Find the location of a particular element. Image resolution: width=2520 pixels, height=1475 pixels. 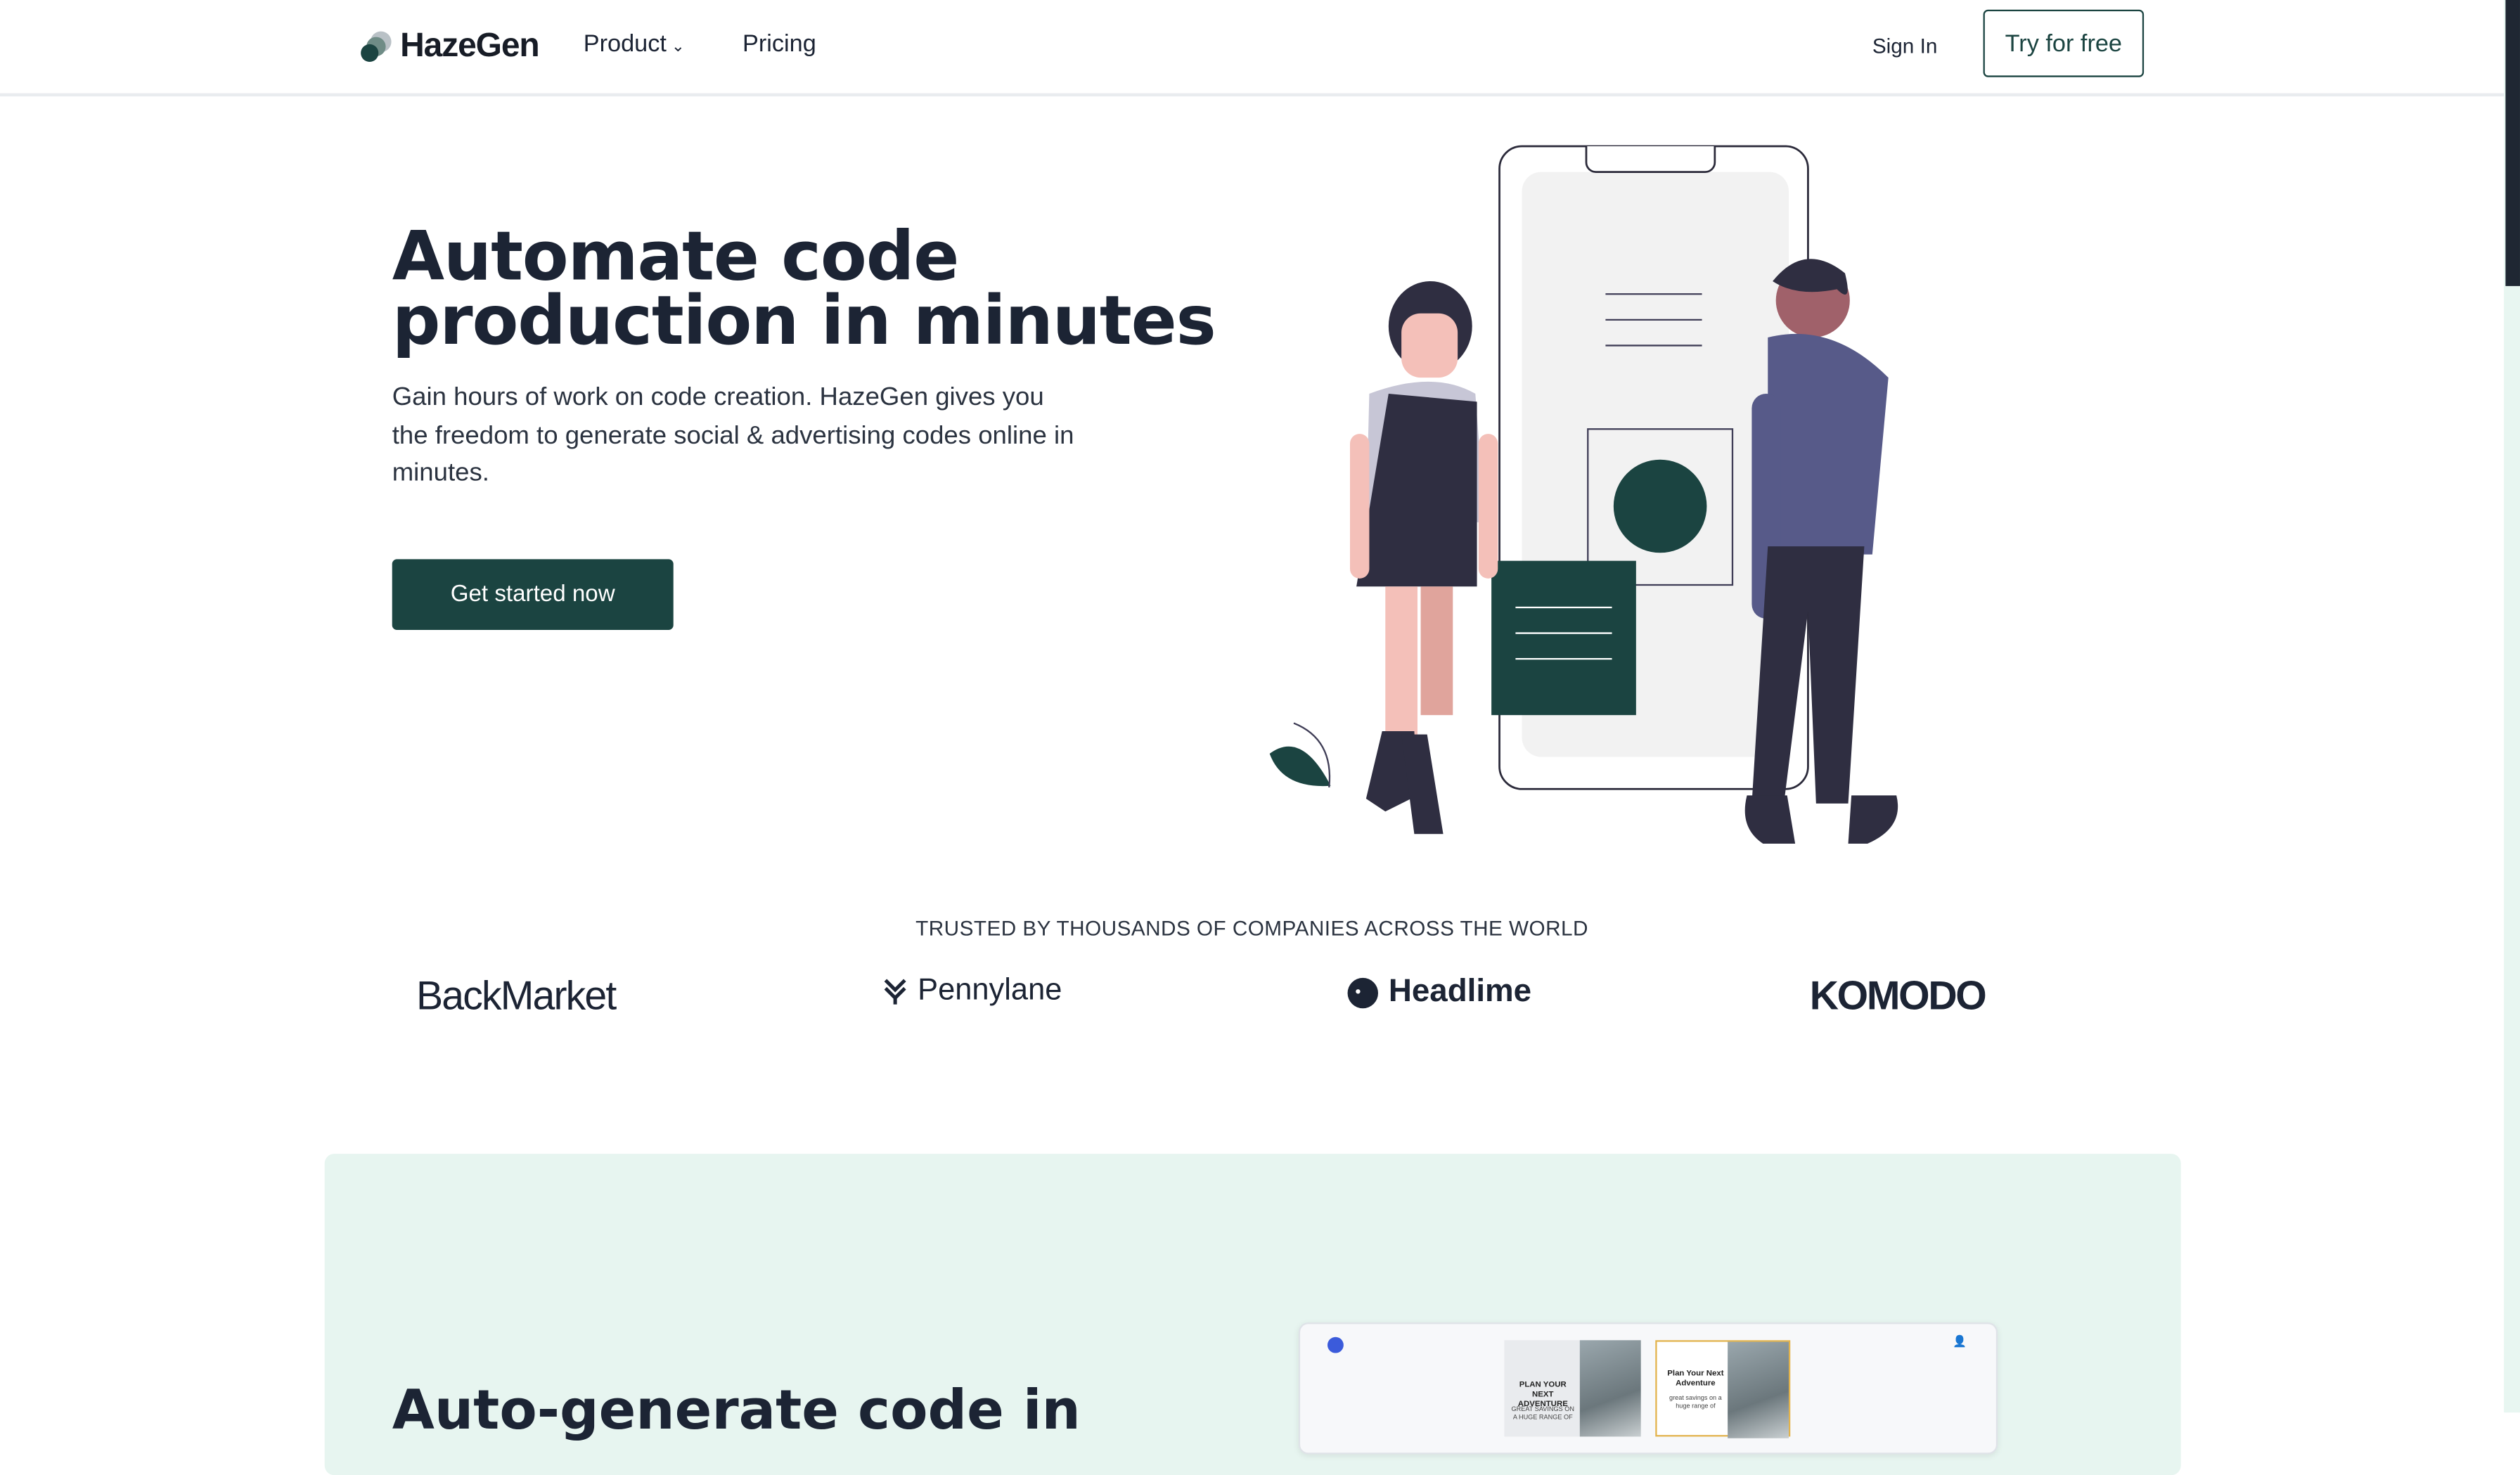

logo-backmarket-text: BackMarket is located at coordinates (516, 996).